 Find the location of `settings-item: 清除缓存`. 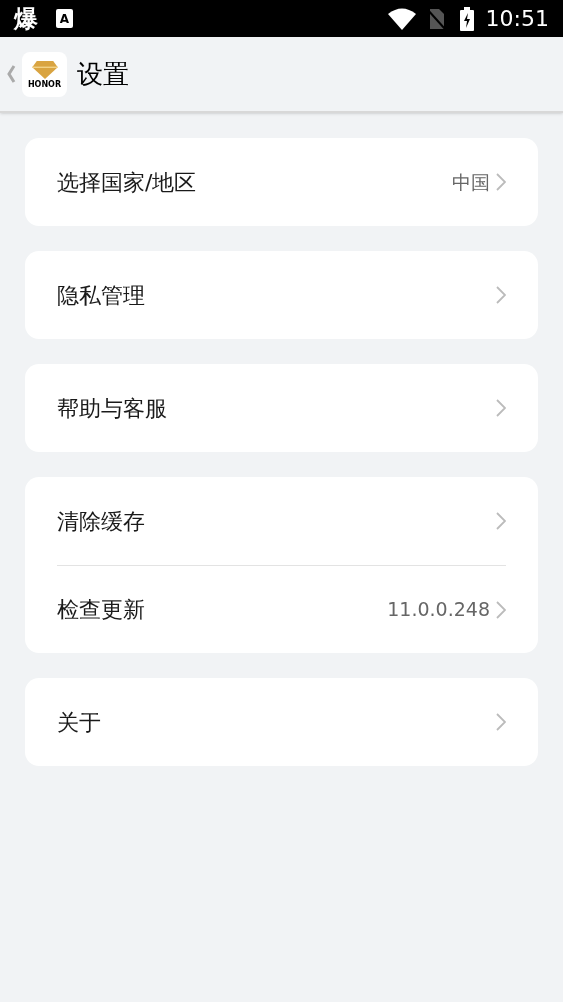

settings-item: 清除缓存 is located at coordinates (281, 521).